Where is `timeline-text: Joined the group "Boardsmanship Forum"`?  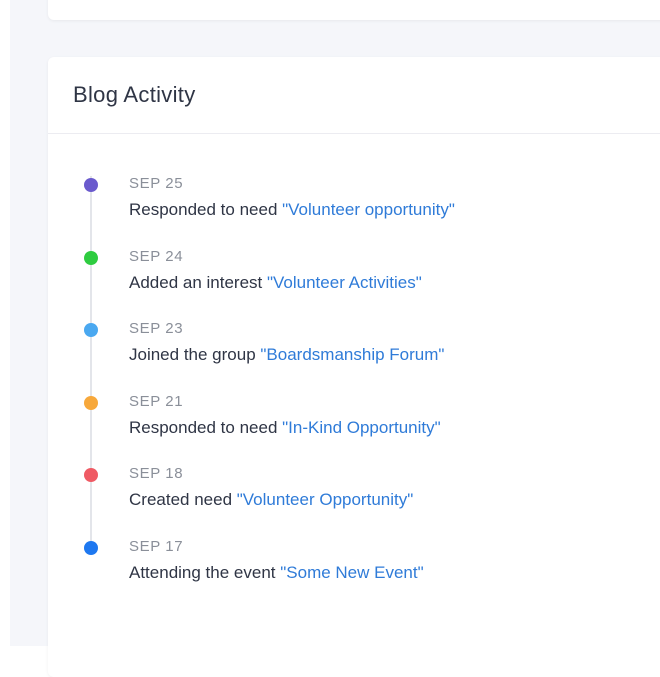
timeline-text: Joined the group "Boardsmanship Forum" is located at coordinates (286, 355).